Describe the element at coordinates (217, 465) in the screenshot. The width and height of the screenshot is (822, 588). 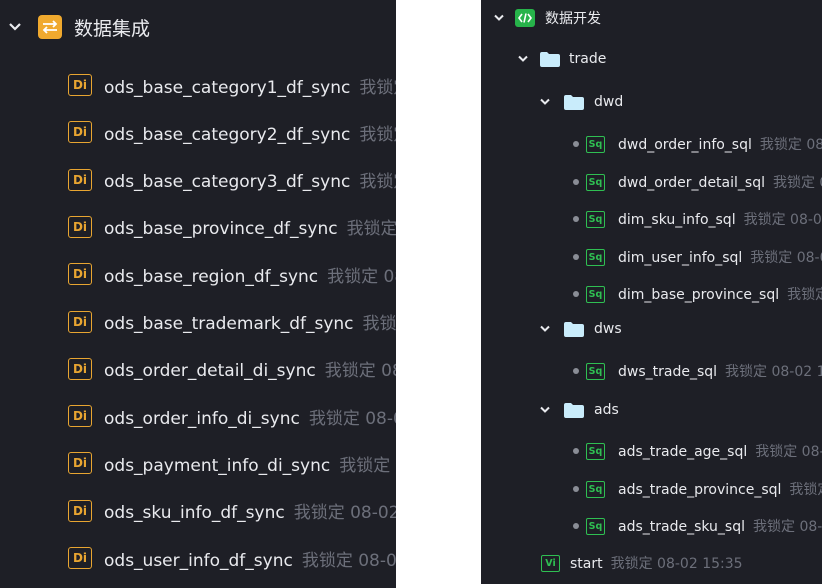
I see `task-name: ods_payment_info_di_sync` at that location.